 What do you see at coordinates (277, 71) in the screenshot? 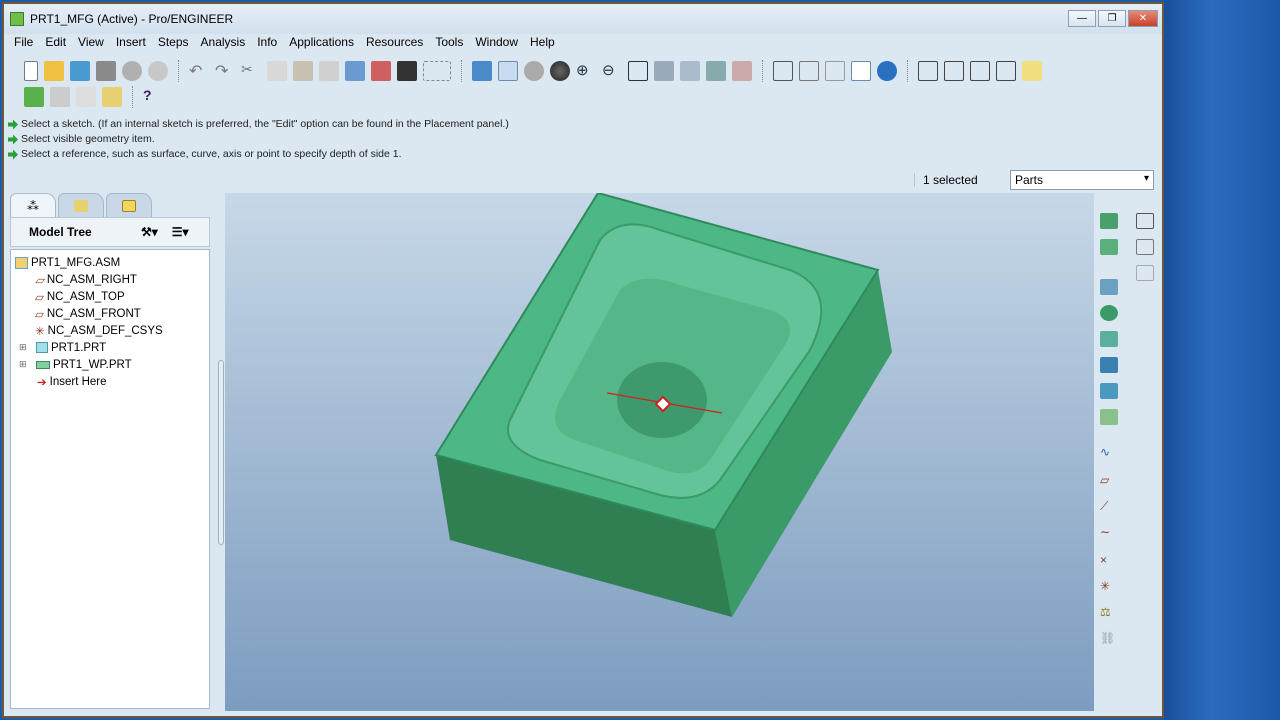
I see `copy-icon` at bounding box center [277, 71].